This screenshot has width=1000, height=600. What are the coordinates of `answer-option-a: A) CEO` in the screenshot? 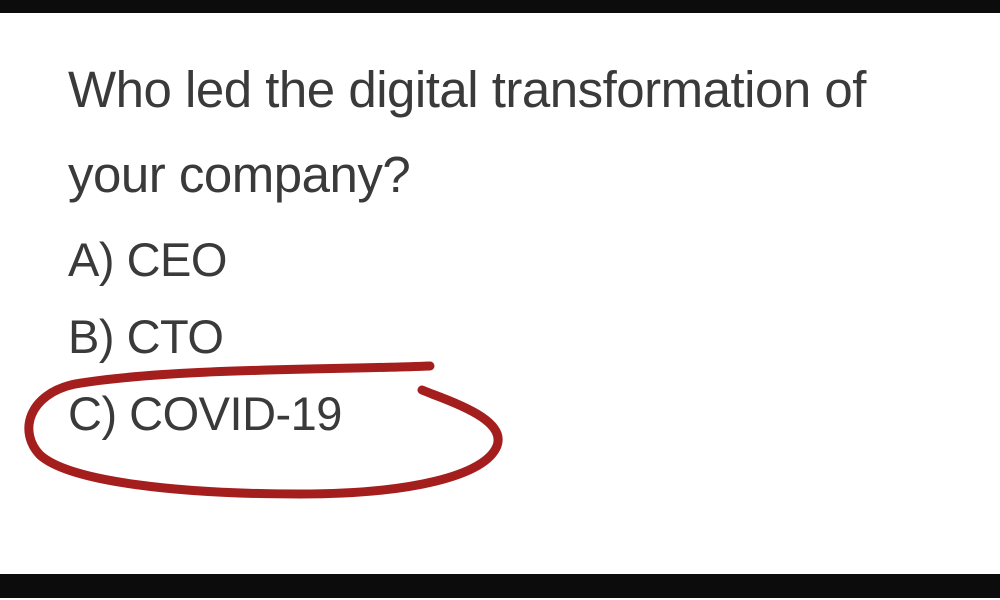 It's located at (205, 259).